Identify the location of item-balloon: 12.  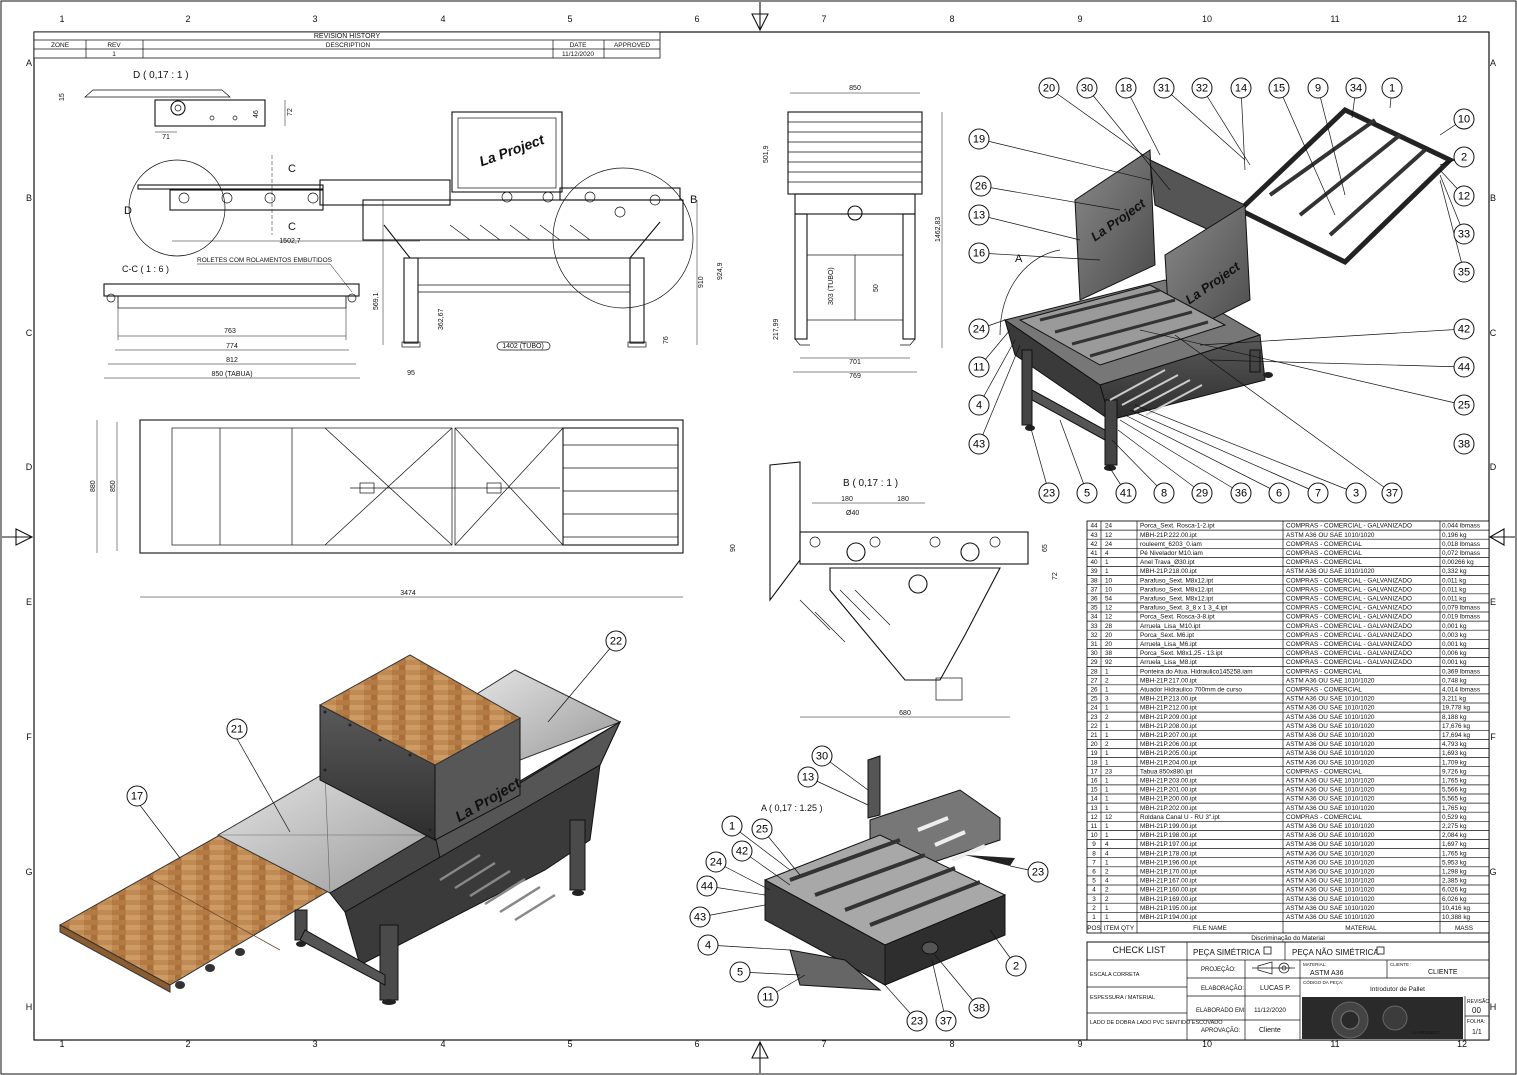
(1464, 196).